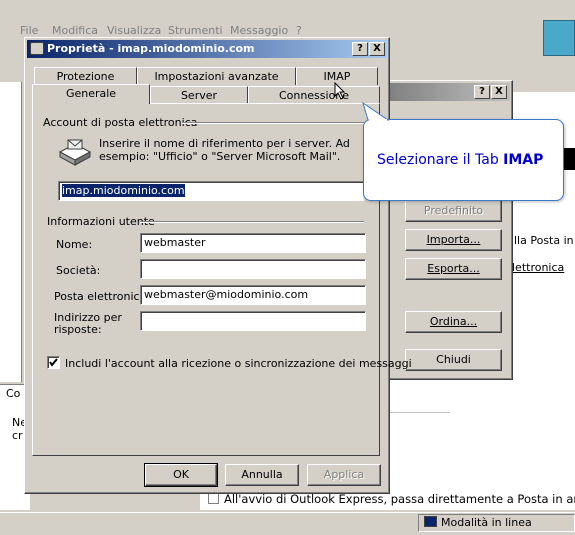 This screenshot has width=575, height=535. Describe the element at coordinates (213, 498) in the screenshot. I see `startup-checkbox` at that location.